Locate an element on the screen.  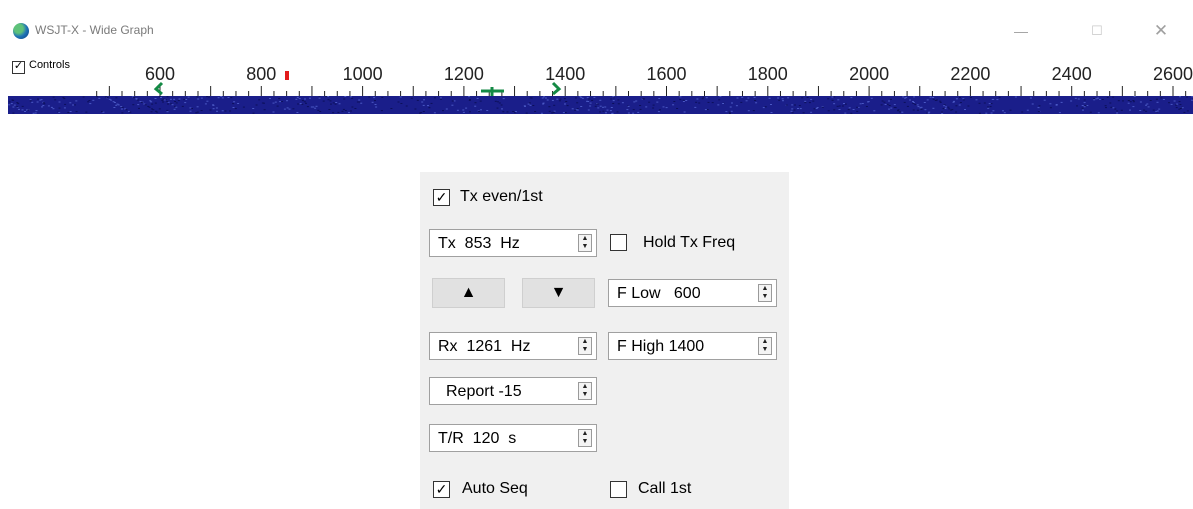
tx-even-checkbox: ✓ is located at coordinates (441, 197).